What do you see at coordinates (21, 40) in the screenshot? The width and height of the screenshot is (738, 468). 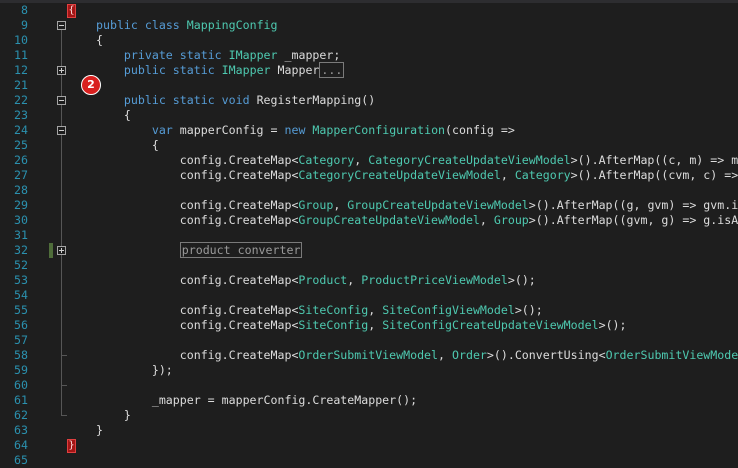 I see `line-number: 10` at bounding box center [21, 40].